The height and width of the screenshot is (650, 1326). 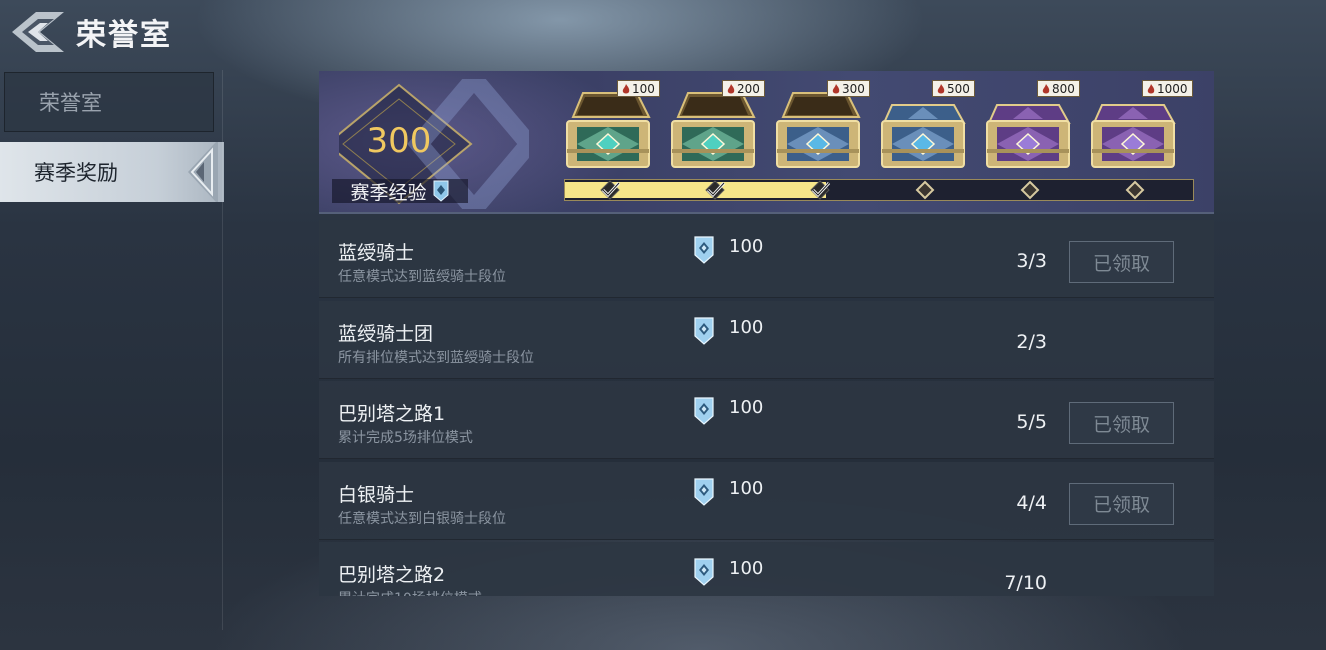 What do you see at coordinates (376, 494) in the screenshot?
I see `task-title: 白银骑士` at bounding box center [376, 494].